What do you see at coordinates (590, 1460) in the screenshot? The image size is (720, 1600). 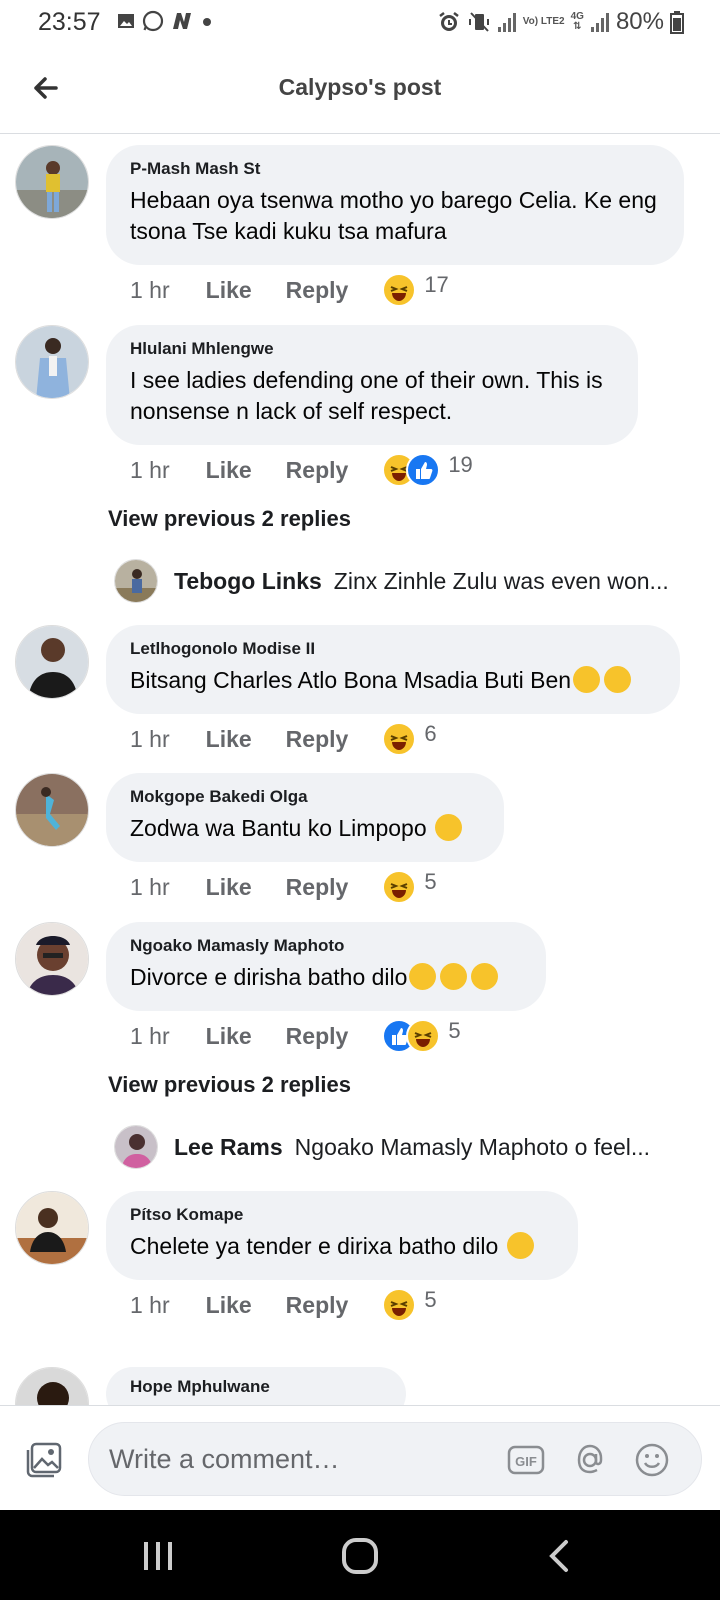 I see `mention-icon` at bounding box center [590, 1460].